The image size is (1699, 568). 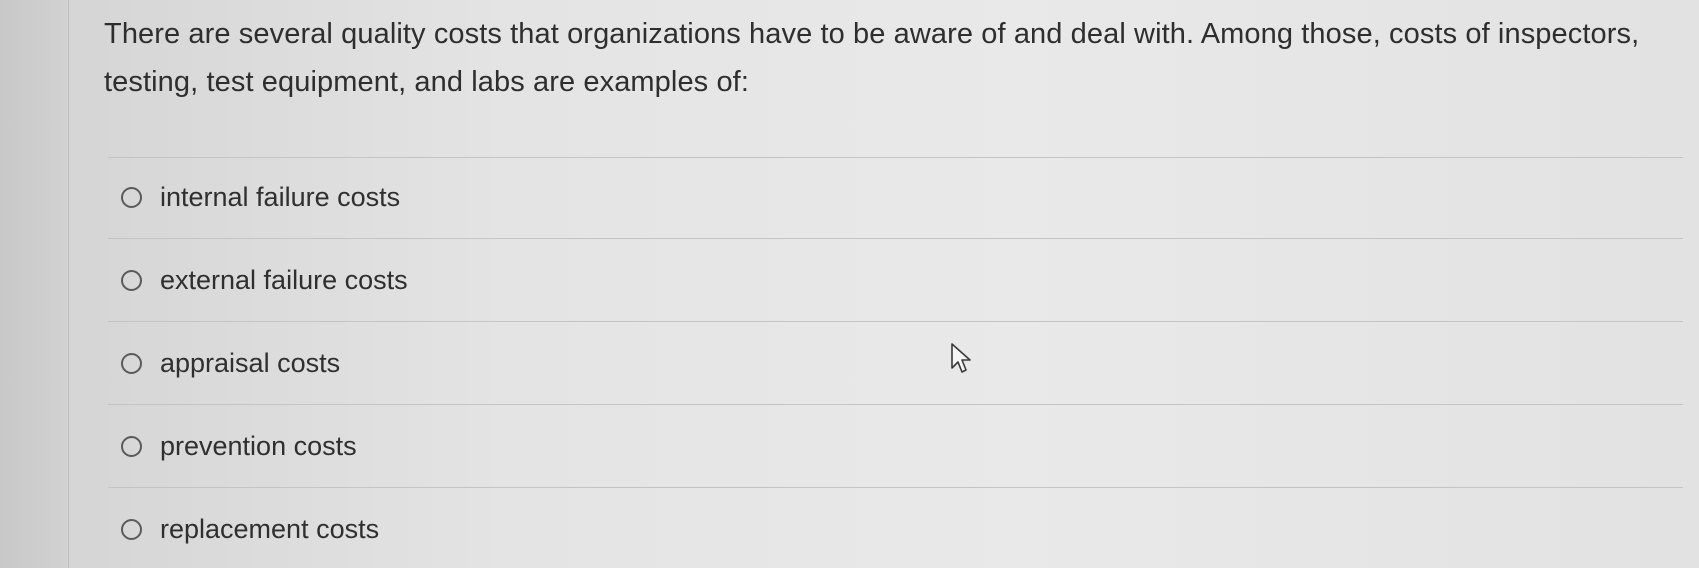 What do you see at coordinates (895, 280) in the screenshot?
I see `option-external-failure-costs: external failure costs` at bounding box center [895, 280].